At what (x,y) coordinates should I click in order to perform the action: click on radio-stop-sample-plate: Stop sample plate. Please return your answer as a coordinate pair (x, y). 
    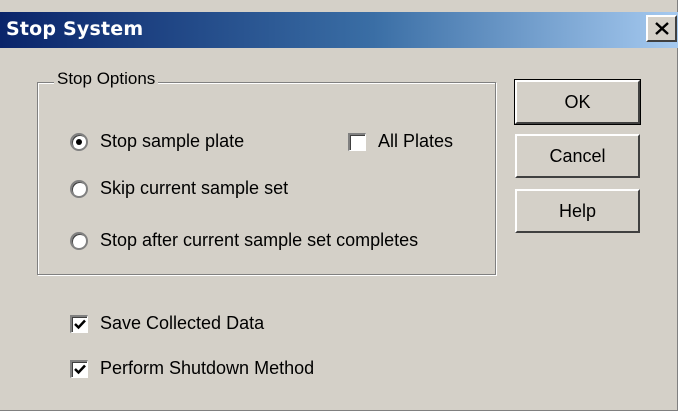
    Looking at the image, I should click on (157, 141).